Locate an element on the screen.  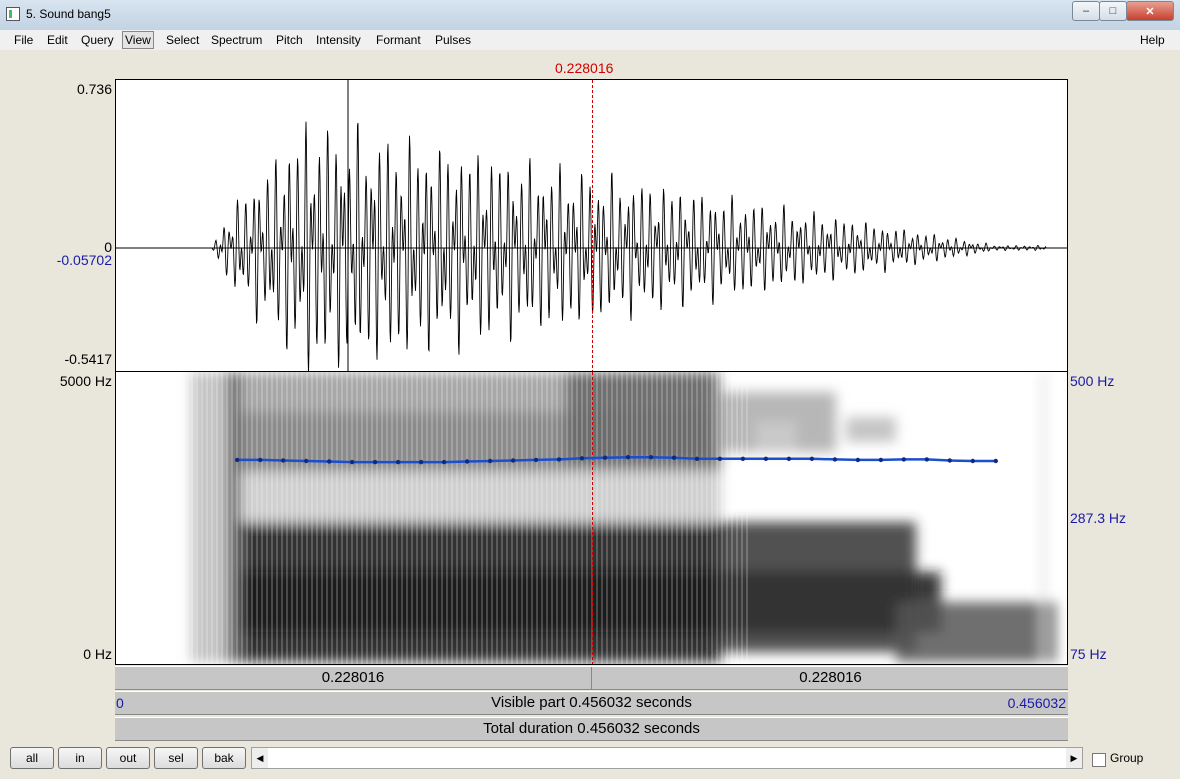
maximize-button: □ is located at coordinates (1113, 11).